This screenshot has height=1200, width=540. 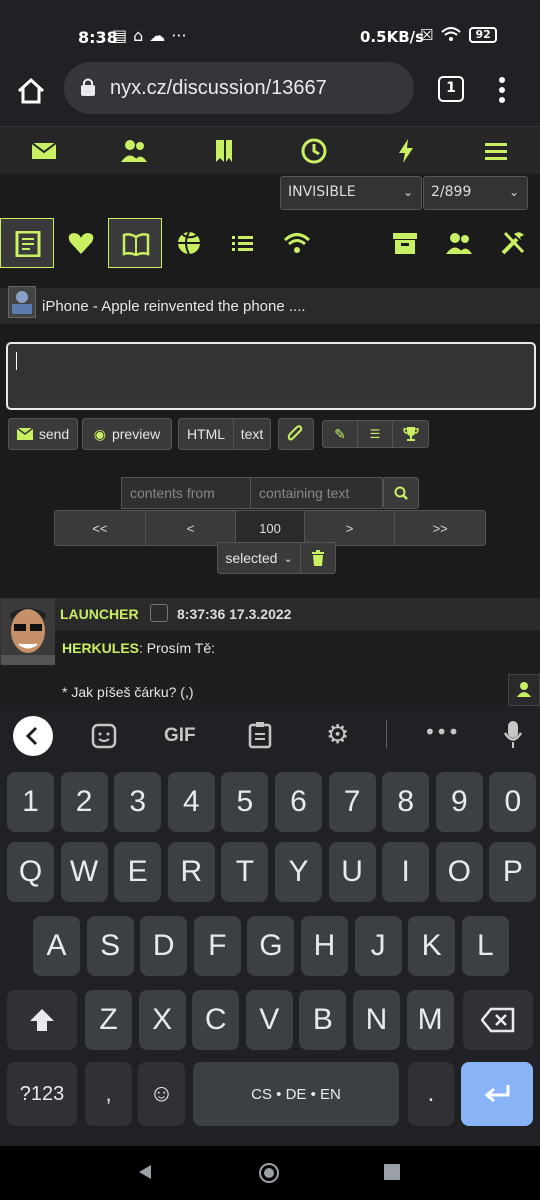 What do you see at coordinates (42, 1020) in the screenshot?
I see `shift-key` at bounding box center [42, 1020].